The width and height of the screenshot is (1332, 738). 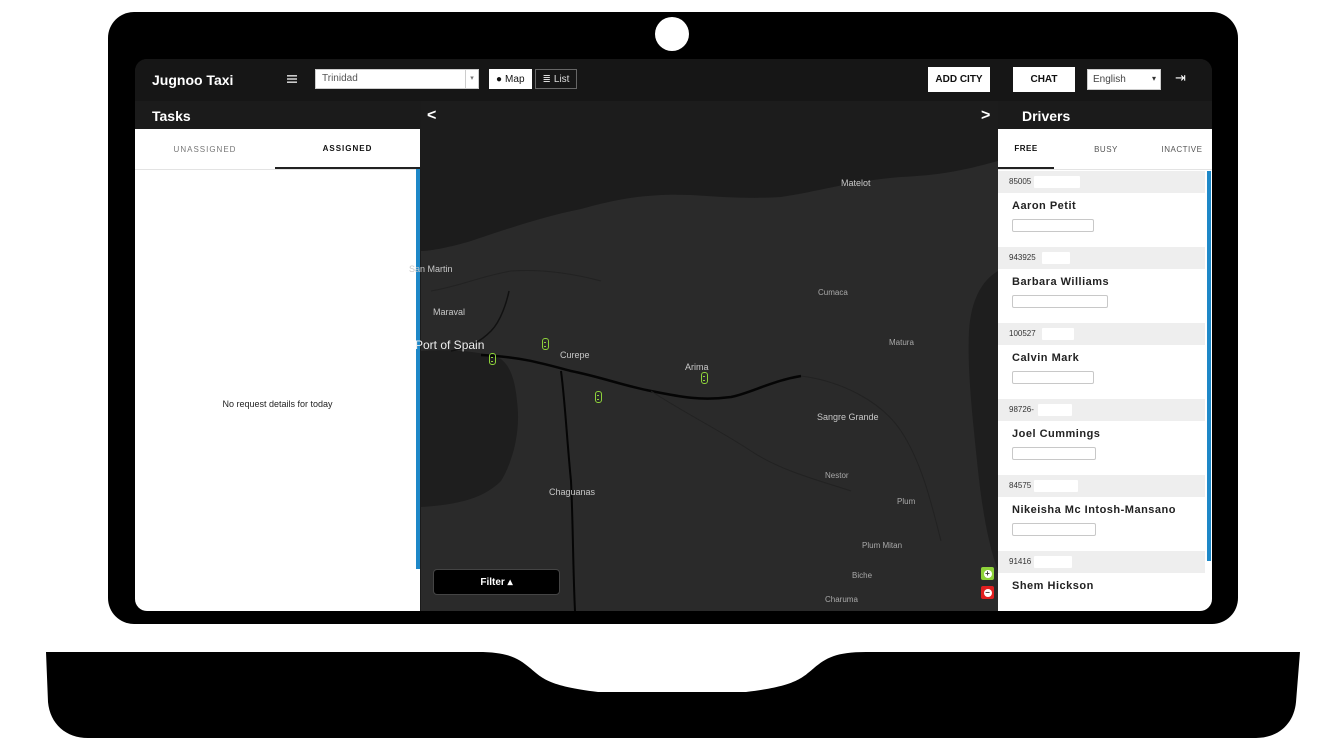 What do you see at coordinates (1101, 258) in the screenshot?
I see `driver-id-row: 943925` at bounding box center [1101, 258].